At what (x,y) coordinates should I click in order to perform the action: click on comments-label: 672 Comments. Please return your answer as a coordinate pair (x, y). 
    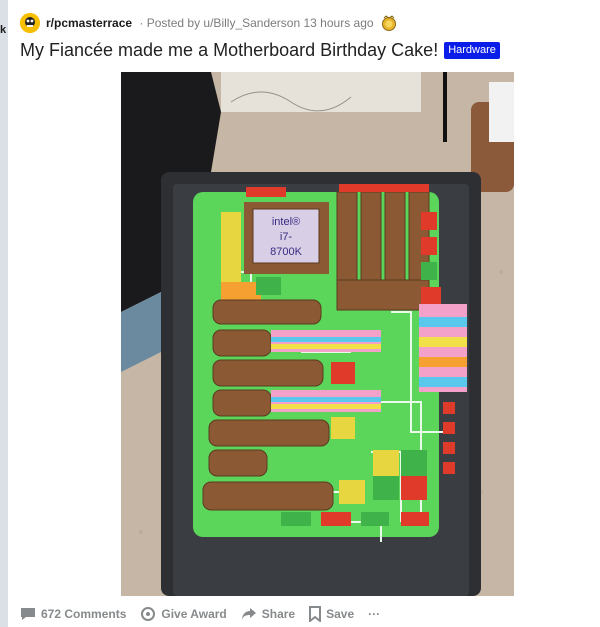
    Looking at the image, I should click on (84, 614).